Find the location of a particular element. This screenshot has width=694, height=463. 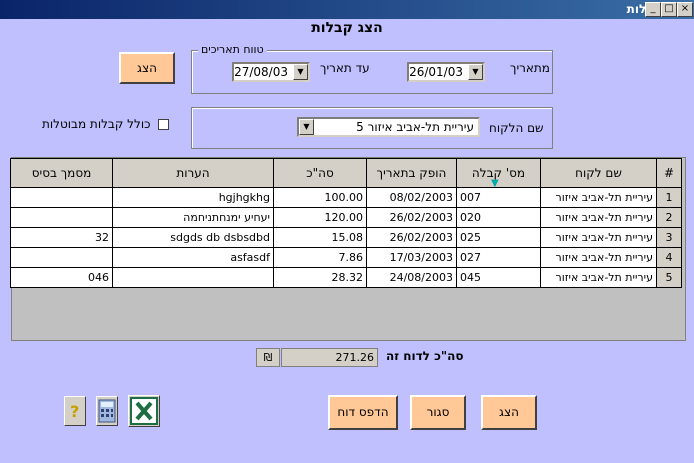

cell-rownum: 1 is located at coordinates (669, 197).